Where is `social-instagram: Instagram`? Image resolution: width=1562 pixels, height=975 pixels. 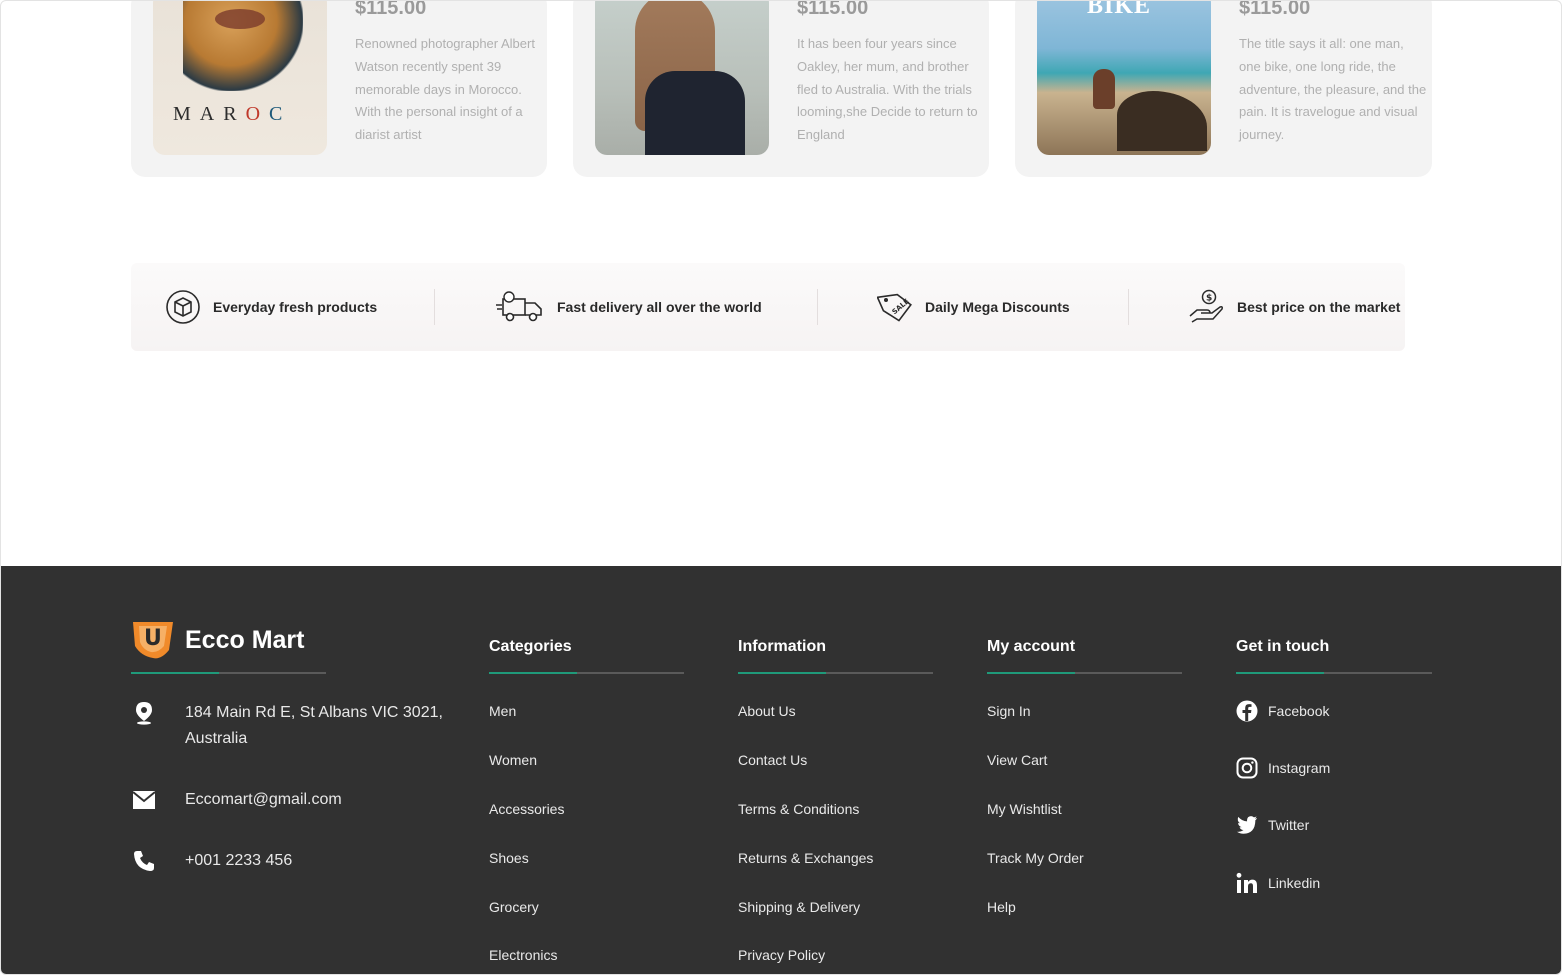 social-instagram: Instagram is located at coordinates (1283, 768).